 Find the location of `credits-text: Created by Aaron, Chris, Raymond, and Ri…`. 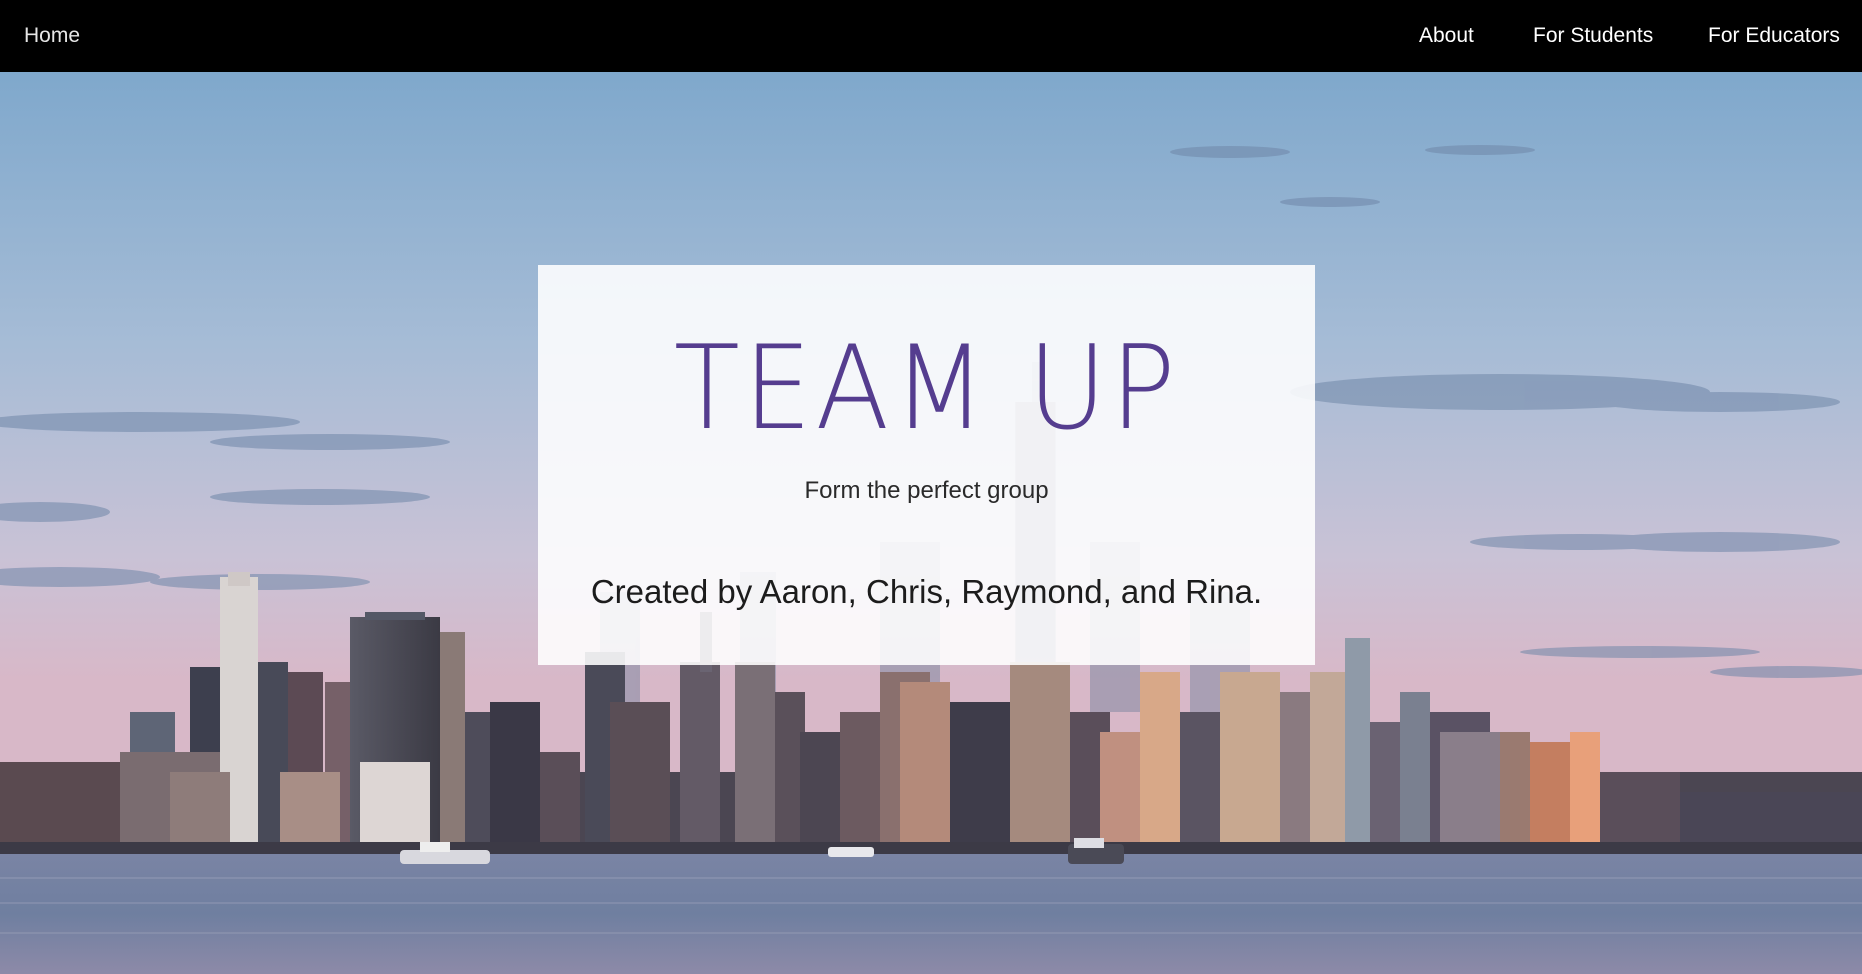

credits-text: Created by Aaron, Chris, Raymond, and Ri… is located at coordinates (926, 591).